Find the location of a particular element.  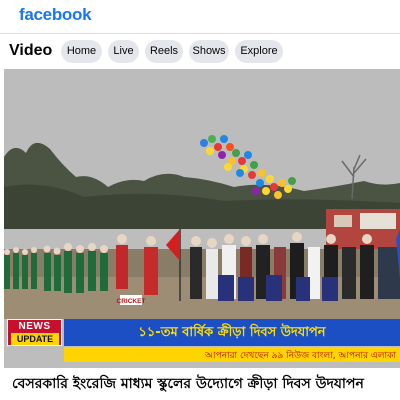

video-tab-bar: Video Home Live Reels Shows Explore is located at coordinates (200, 51).